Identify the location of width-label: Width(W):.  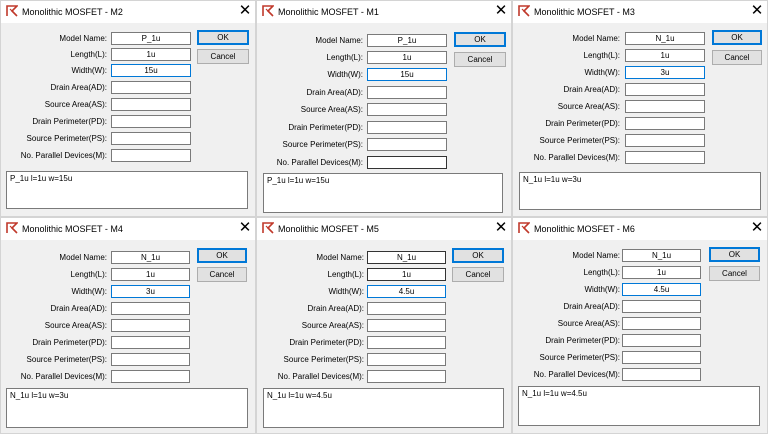
(89, 291).